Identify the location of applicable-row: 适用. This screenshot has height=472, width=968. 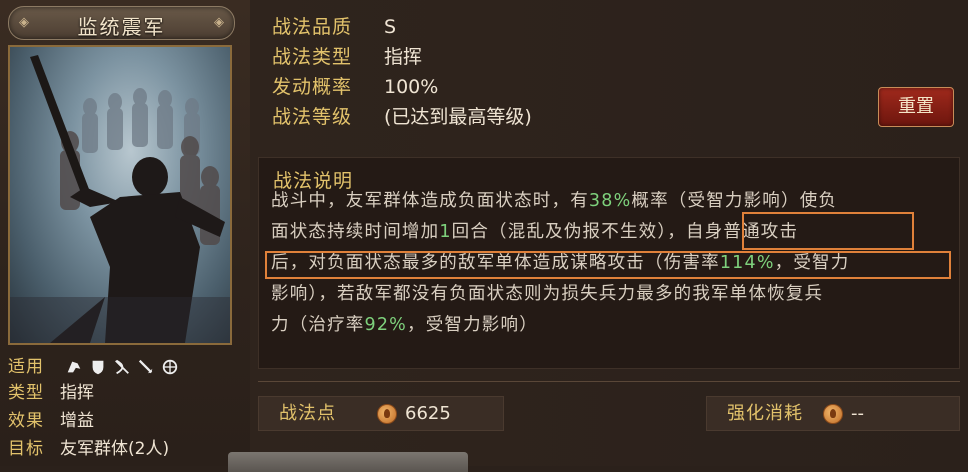
(93, 367).